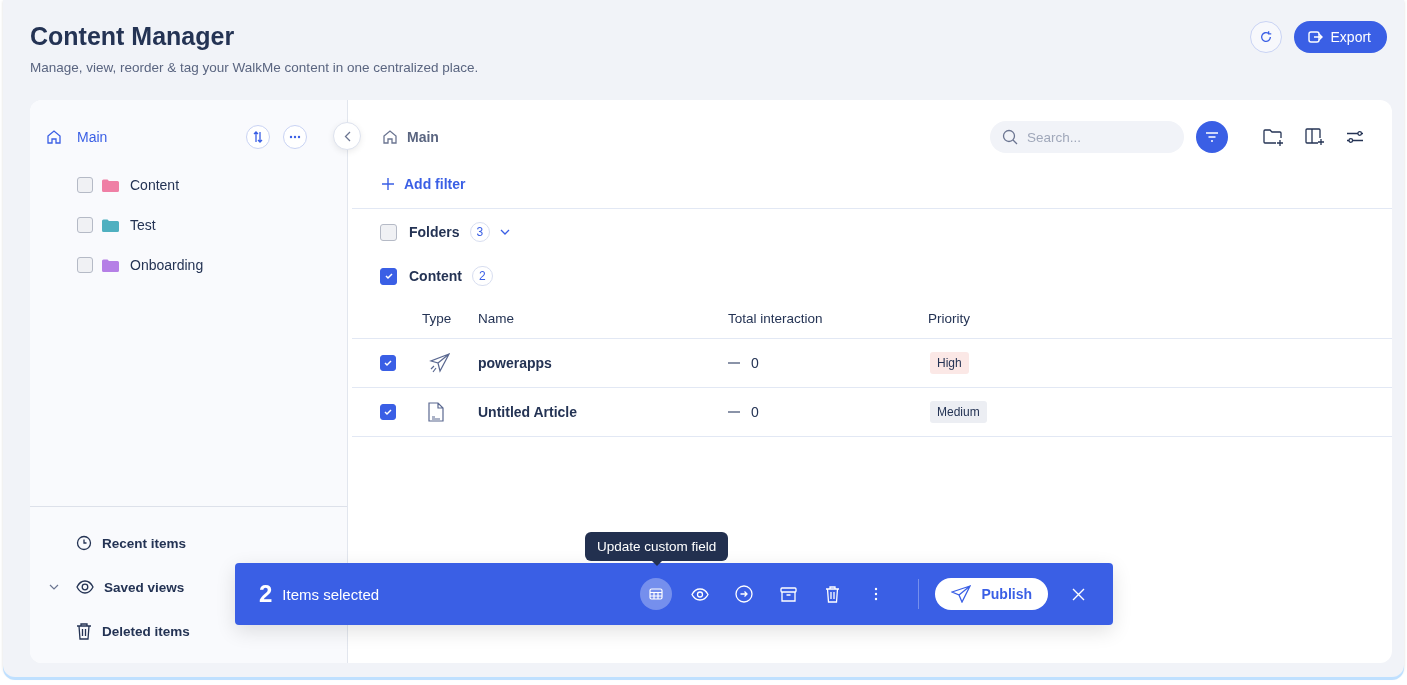 The width and height of the screenshot is (1407, 685). I want to click on priority-tag: High, so click(949, 363).